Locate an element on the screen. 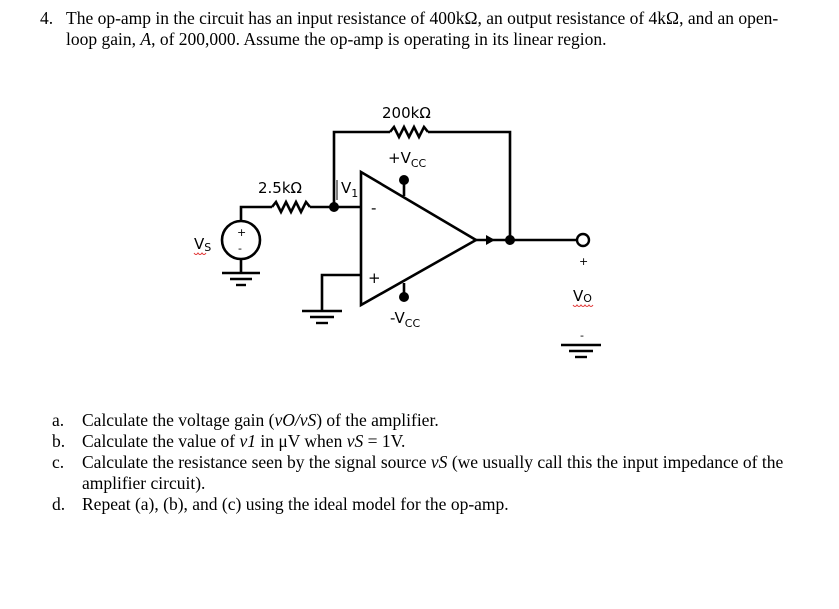  output-plus-sign: + is located at coordinates (583, 261).